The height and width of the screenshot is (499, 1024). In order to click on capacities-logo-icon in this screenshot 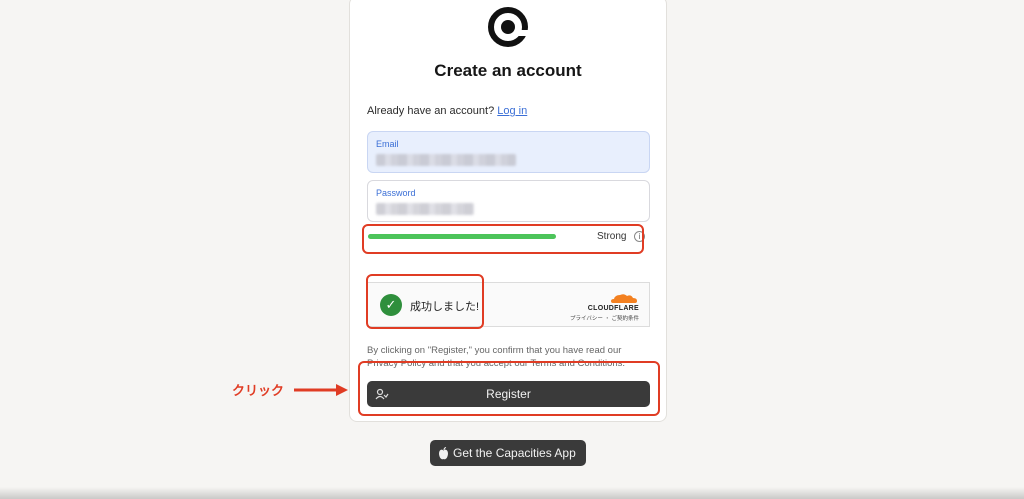, I will do `click(508, 27)`.